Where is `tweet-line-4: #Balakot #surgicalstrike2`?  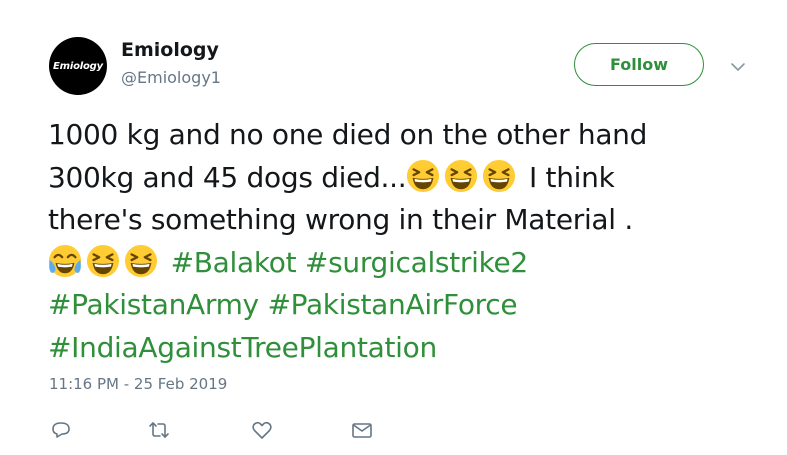 tweet-line-4: #Balakot #surgicalstrike2 is located at coordinates (408, 263).